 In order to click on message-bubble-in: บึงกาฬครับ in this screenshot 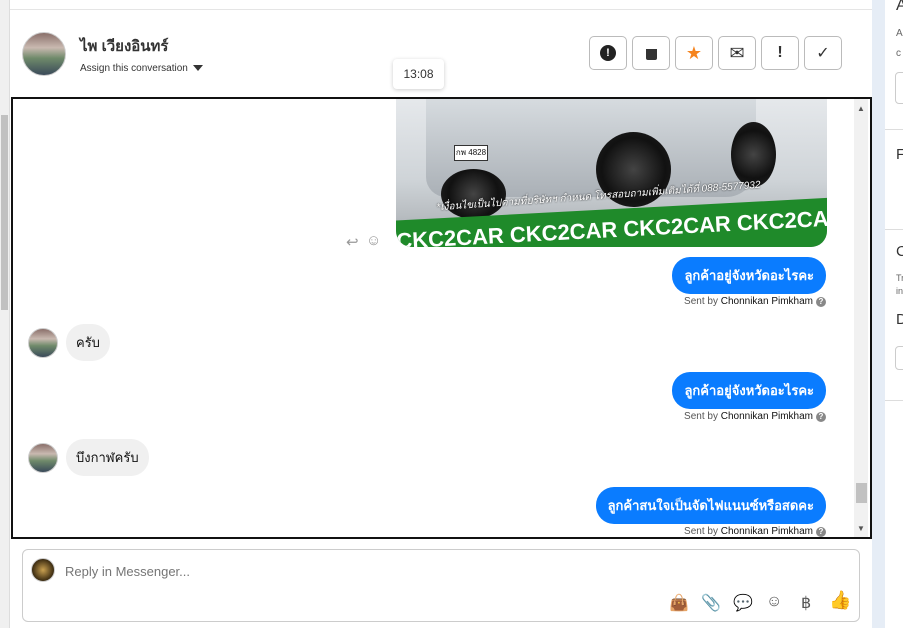, I will do `click(107, 457)`.